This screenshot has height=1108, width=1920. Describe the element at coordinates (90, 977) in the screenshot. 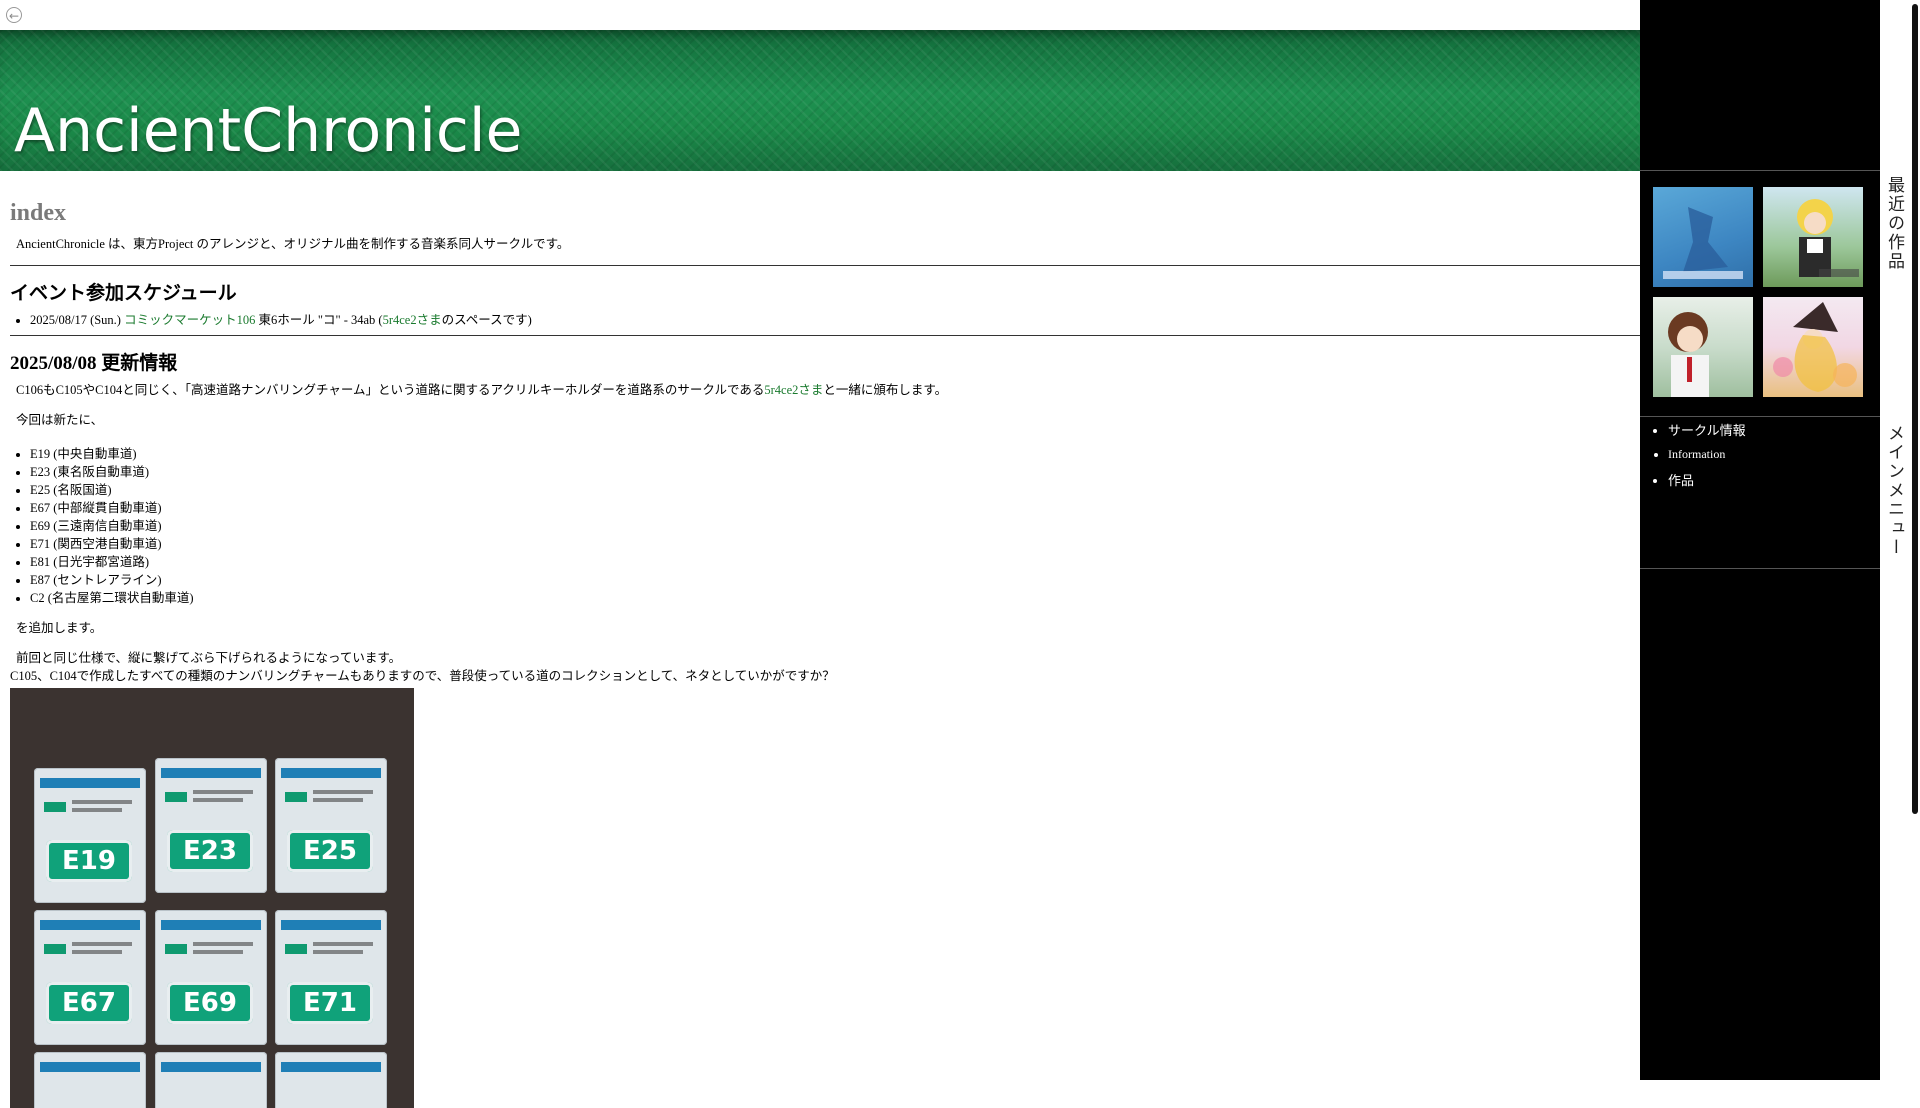

I see `charm-package: E67` at that location.